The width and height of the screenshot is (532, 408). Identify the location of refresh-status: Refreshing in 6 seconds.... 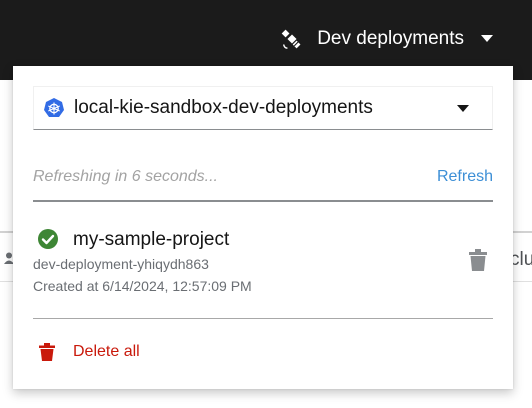
(125, 176).